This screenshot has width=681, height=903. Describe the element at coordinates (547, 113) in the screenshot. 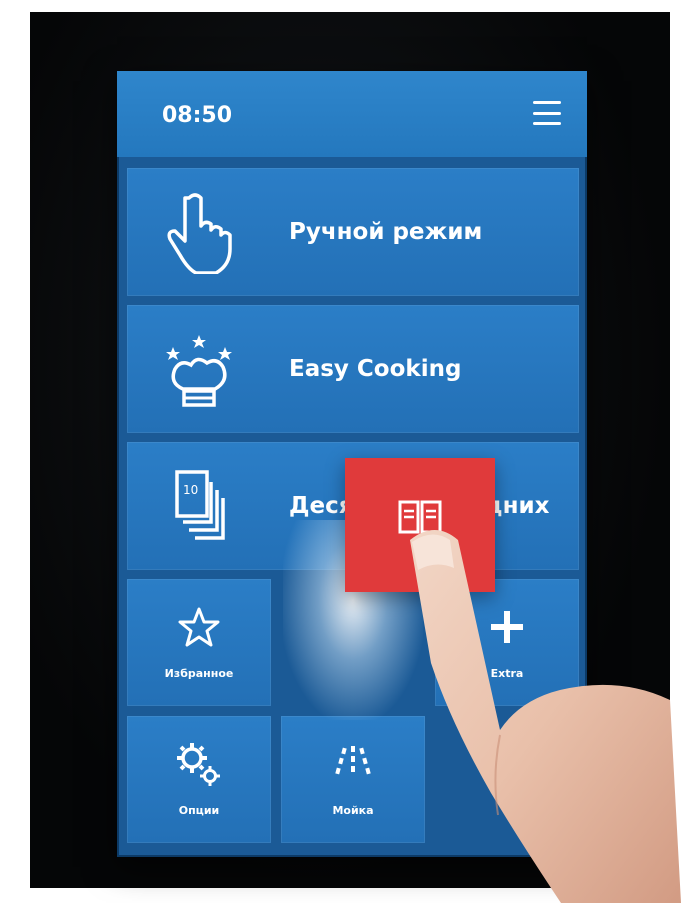

I see `hamburger-menu-icon` at that location.